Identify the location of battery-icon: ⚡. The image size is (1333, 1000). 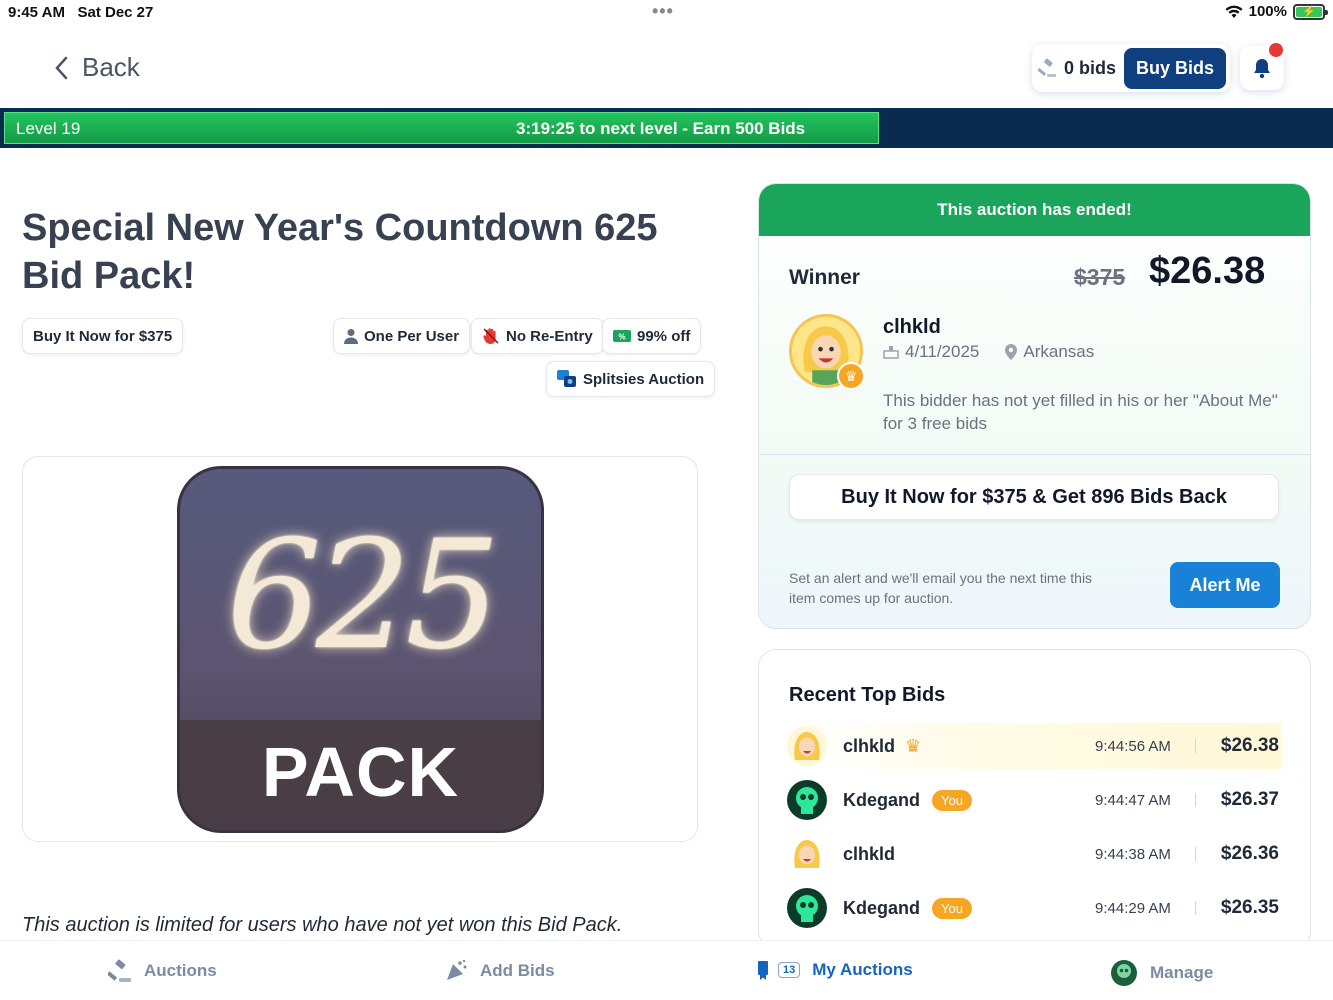
(1310, 11).